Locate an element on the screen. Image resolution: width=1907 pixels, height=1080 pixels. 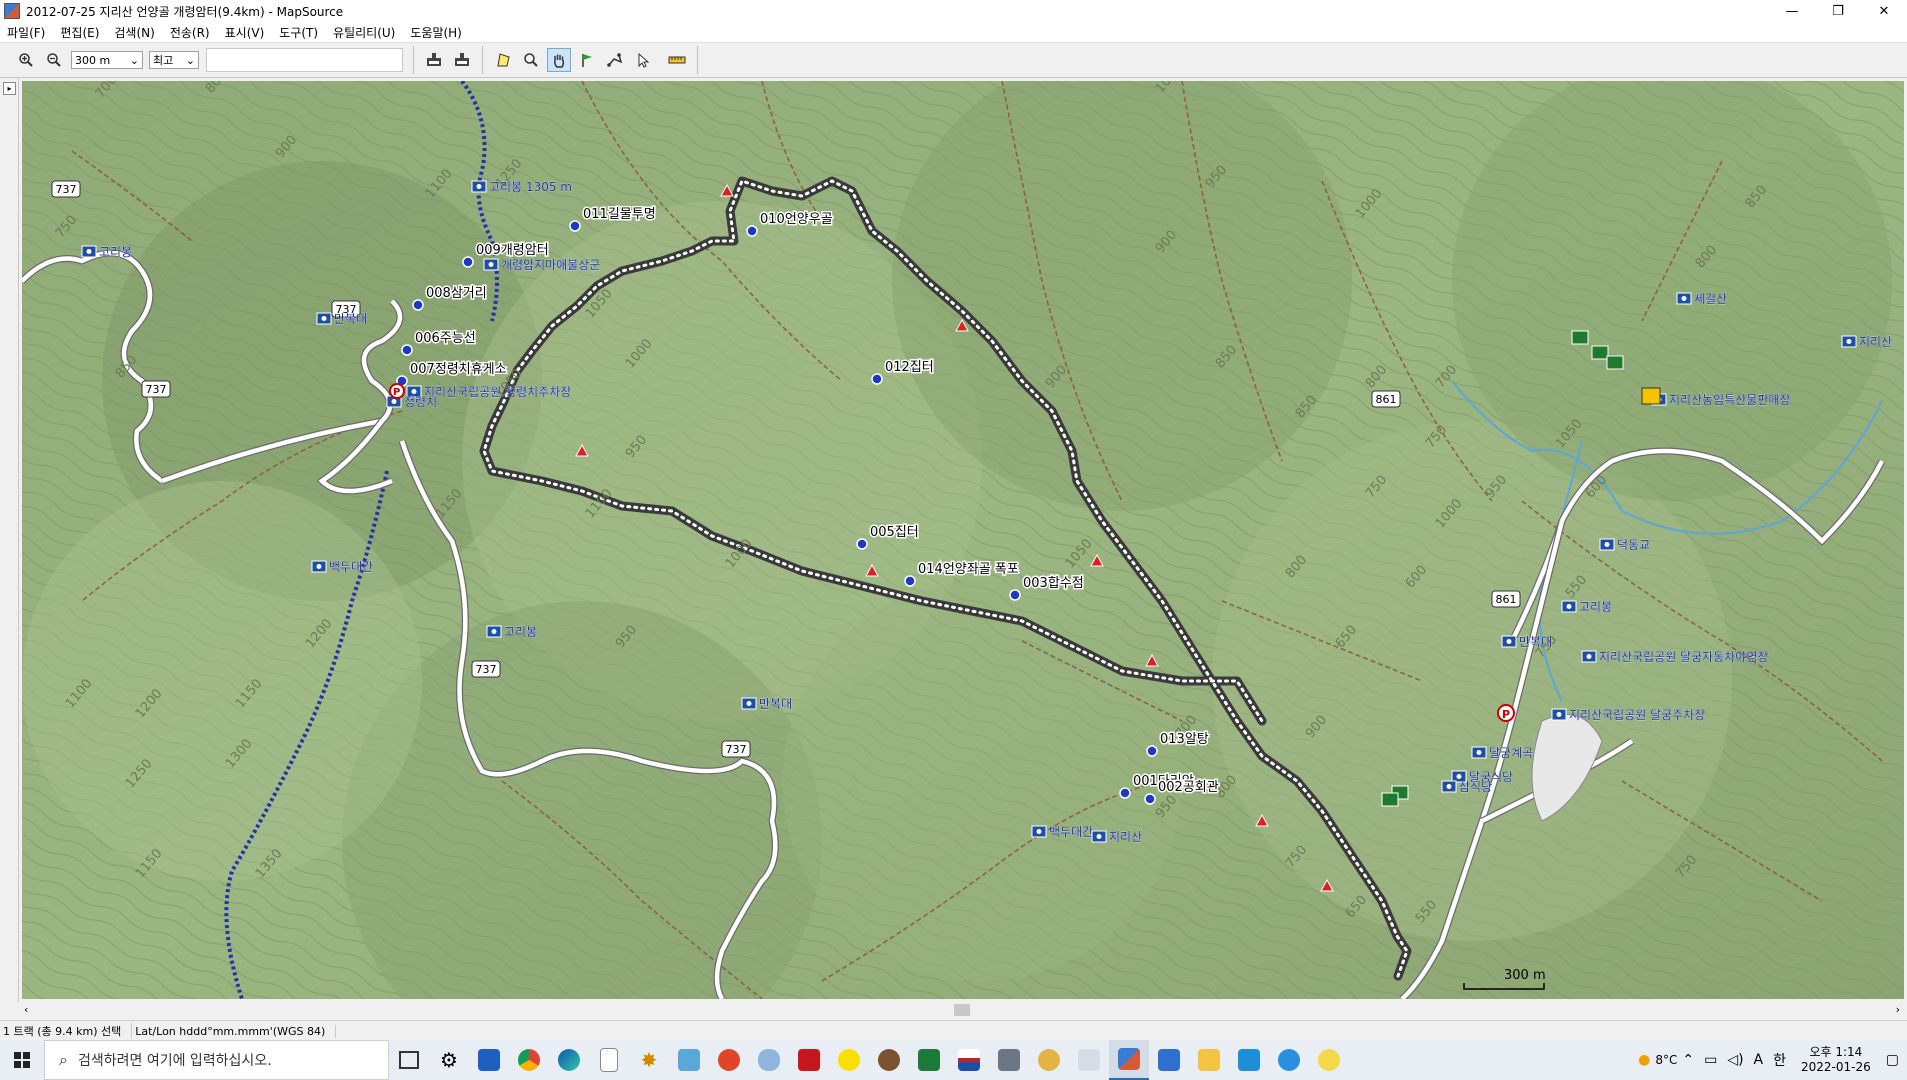
waypoint-tool-button is located at coordinates (587, 60).